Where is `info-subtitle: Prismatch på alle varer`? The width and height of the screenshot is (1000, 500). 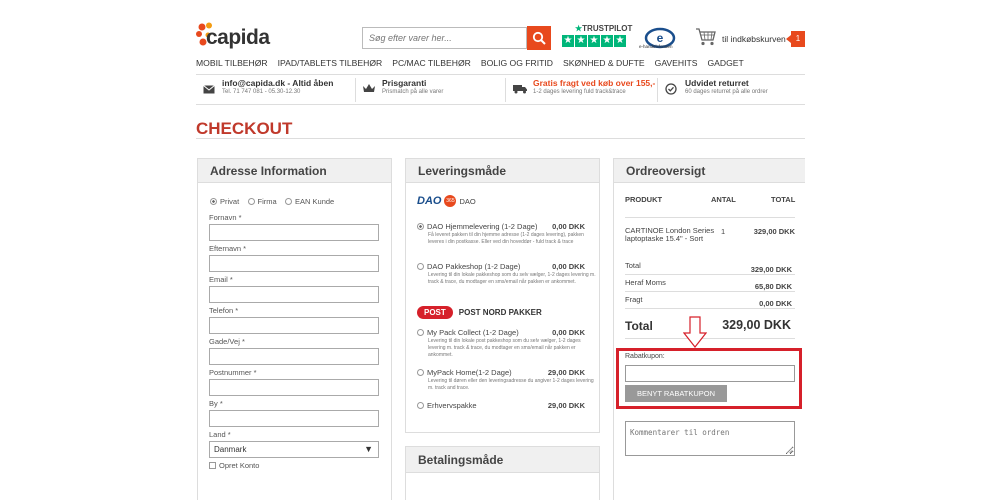
info-subtitle: Prismatch på alle varer is located at coordinates (413, 92).